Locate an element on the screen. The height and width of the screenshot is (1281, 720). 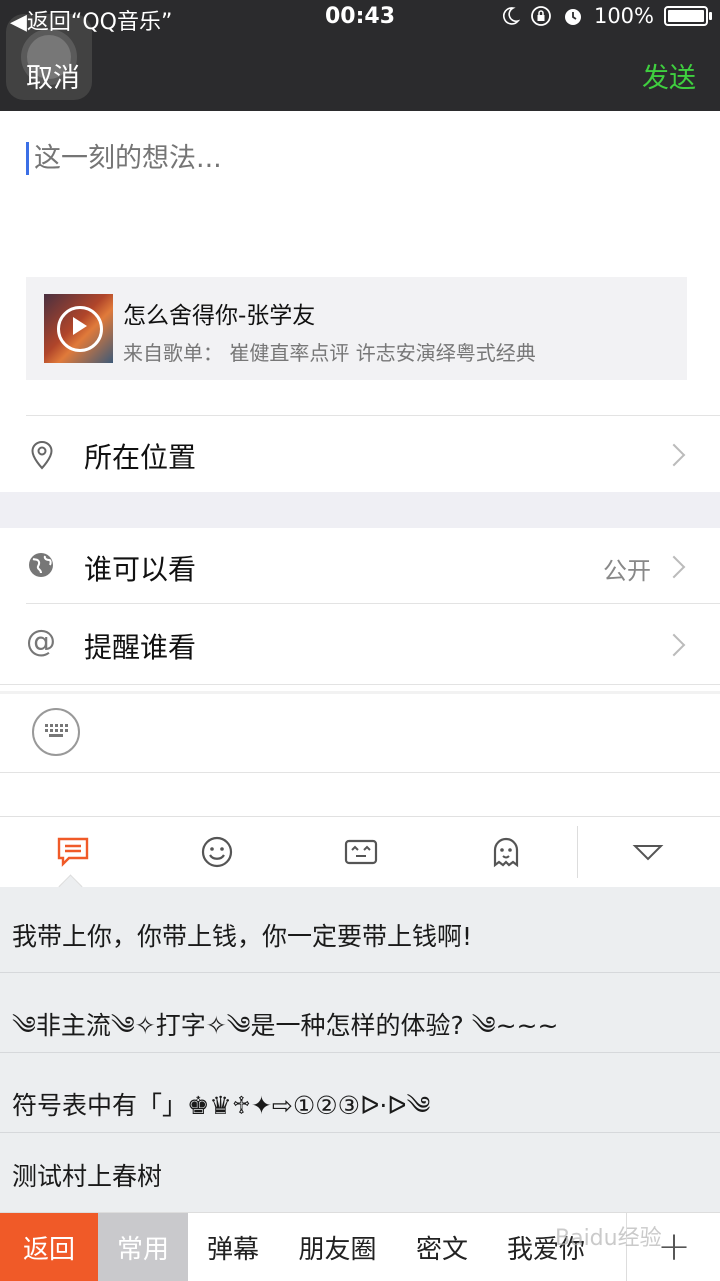
rotation-lock-icon is located at coordinates (541, 16).